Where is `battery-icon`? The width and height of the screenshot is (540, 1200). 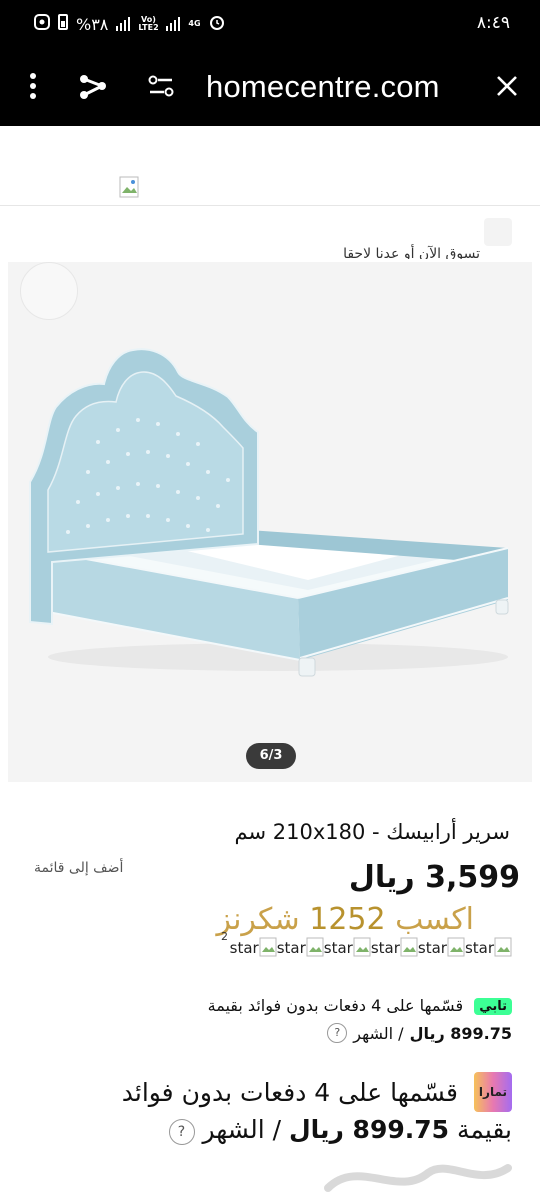 battery-icon is located at coordinates (63, 24).